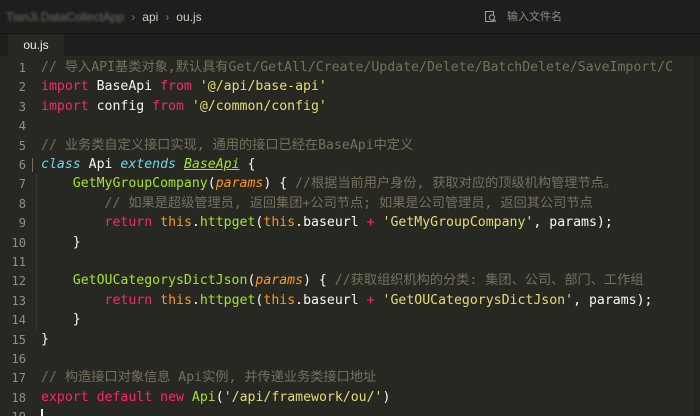  What do you see at coordinates (263, 87) in the screenshot?
I see `code-token: '@/api/base-api'` at bounding box center [263, 87].